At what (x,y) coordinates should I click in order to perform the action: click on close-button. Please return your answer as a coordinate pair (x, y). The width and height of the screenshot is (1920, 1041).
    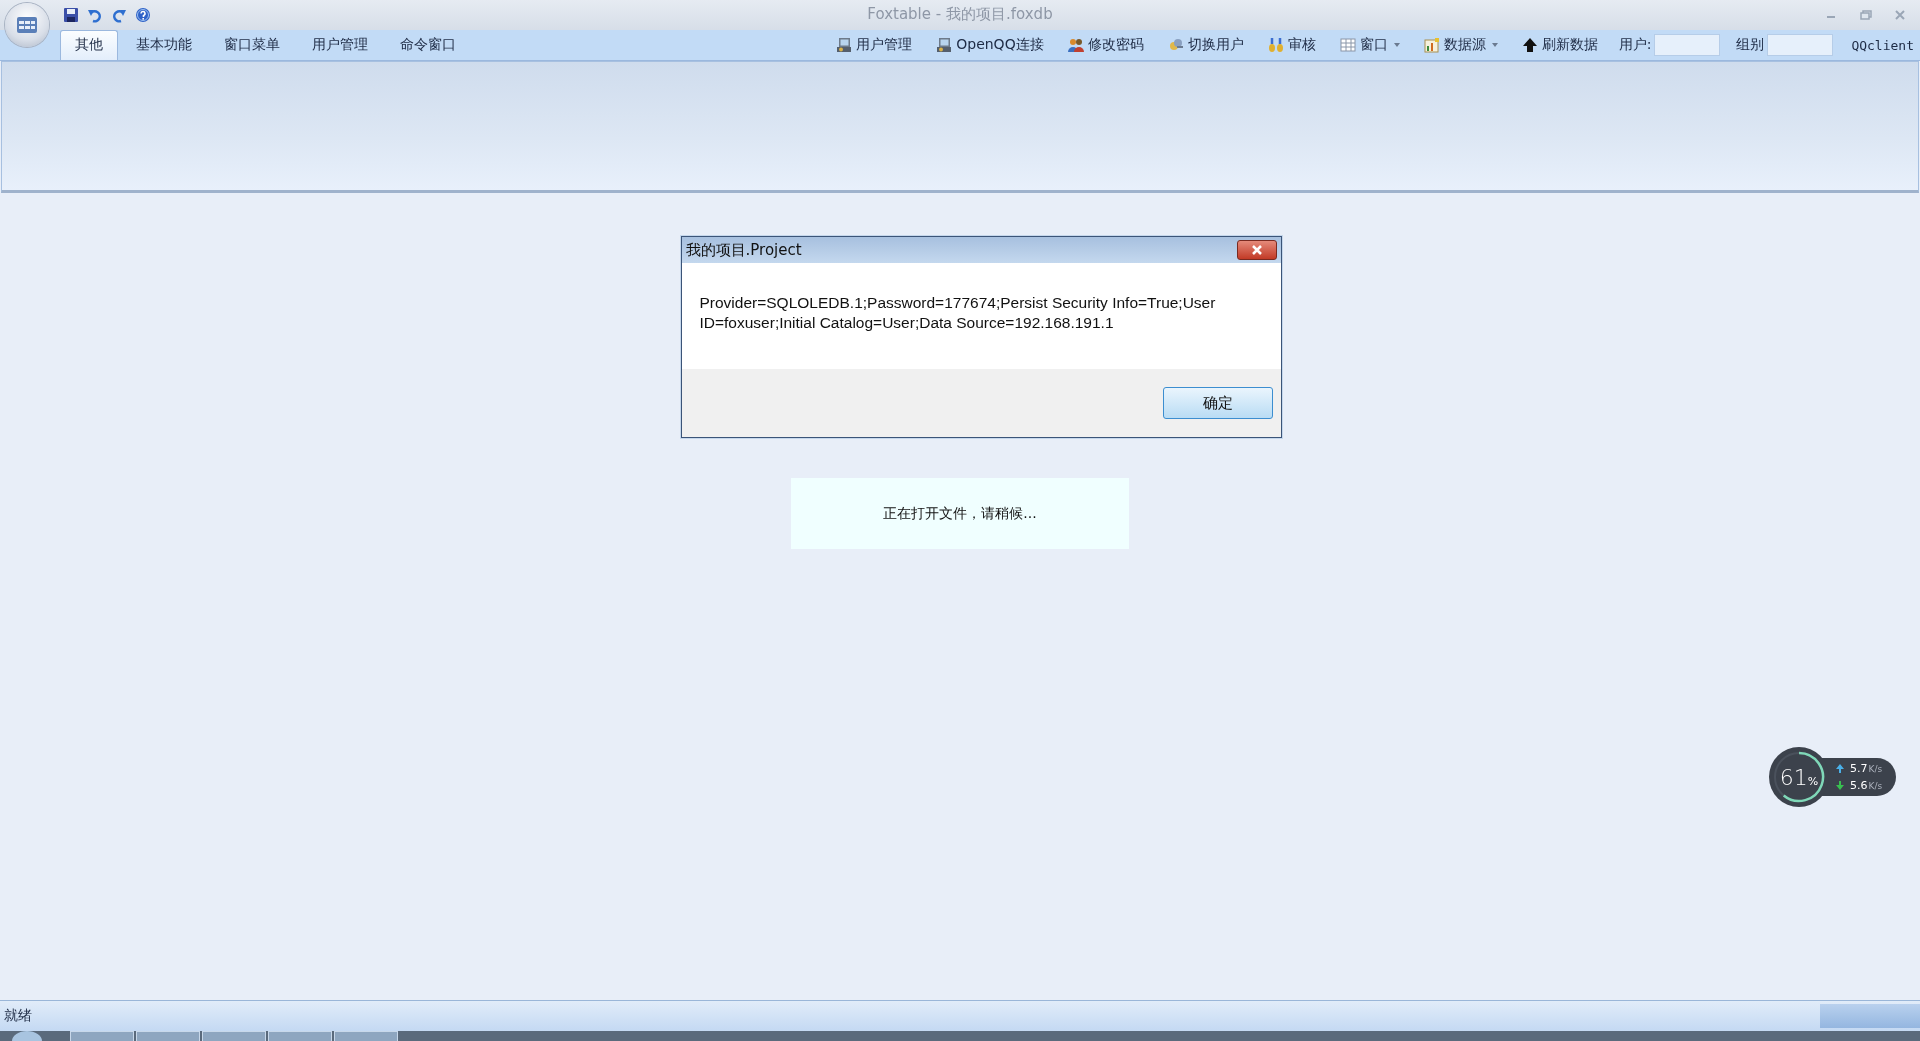
    Looking at the image, I should click on (1256, 250).